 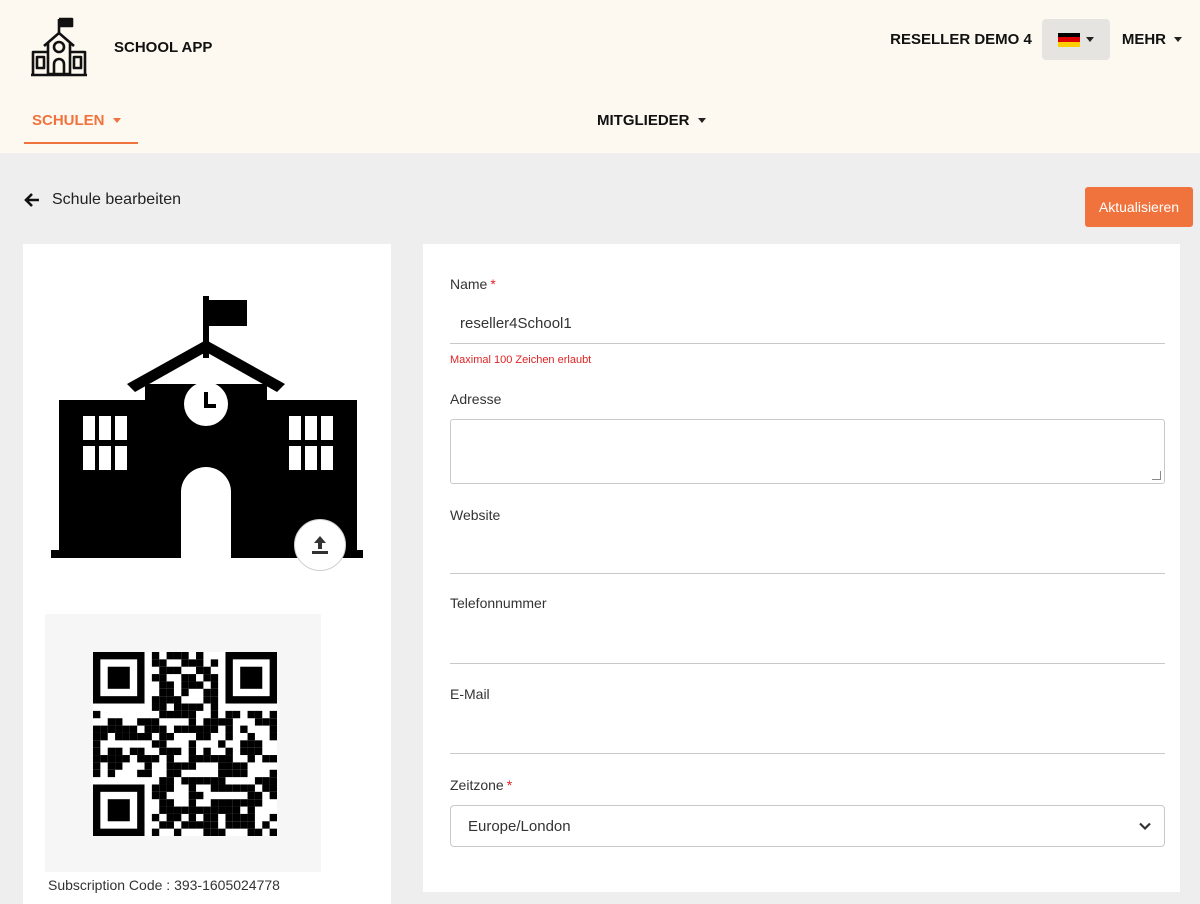 I want to click on upload-icon, so click(x=320, y=545).